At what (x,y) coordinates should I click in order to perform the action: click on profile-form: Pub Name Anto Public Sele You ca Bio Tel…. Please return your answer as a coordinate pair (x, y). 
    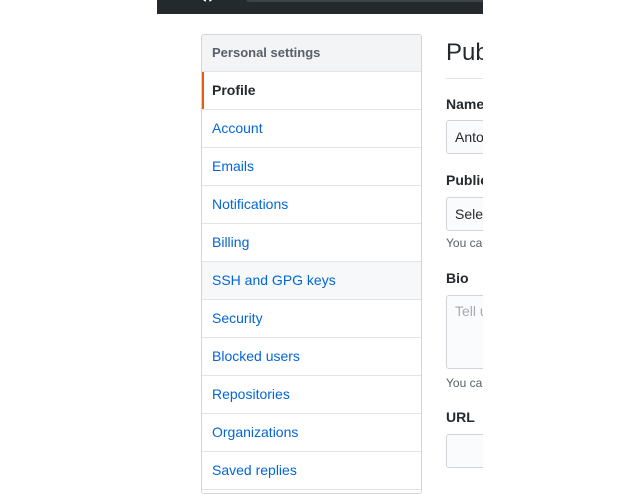
    Looking at the image, I should click on (464, 255).